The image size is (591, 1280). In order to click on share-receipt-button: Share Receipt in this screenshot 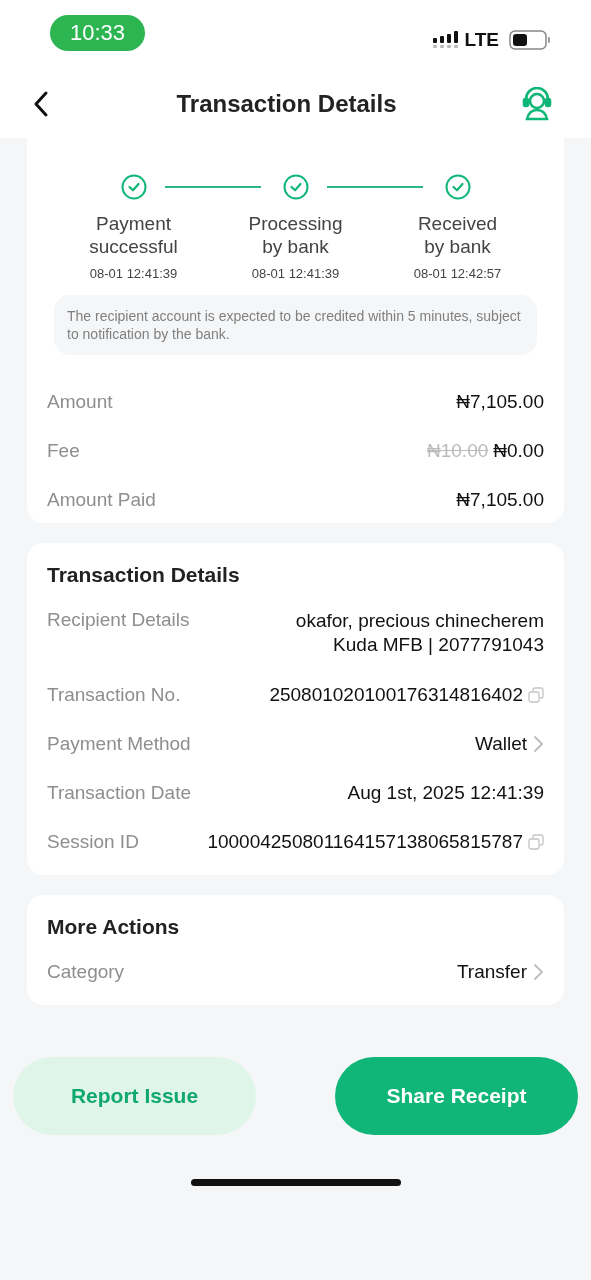, I will do `click(456, 1096)`.